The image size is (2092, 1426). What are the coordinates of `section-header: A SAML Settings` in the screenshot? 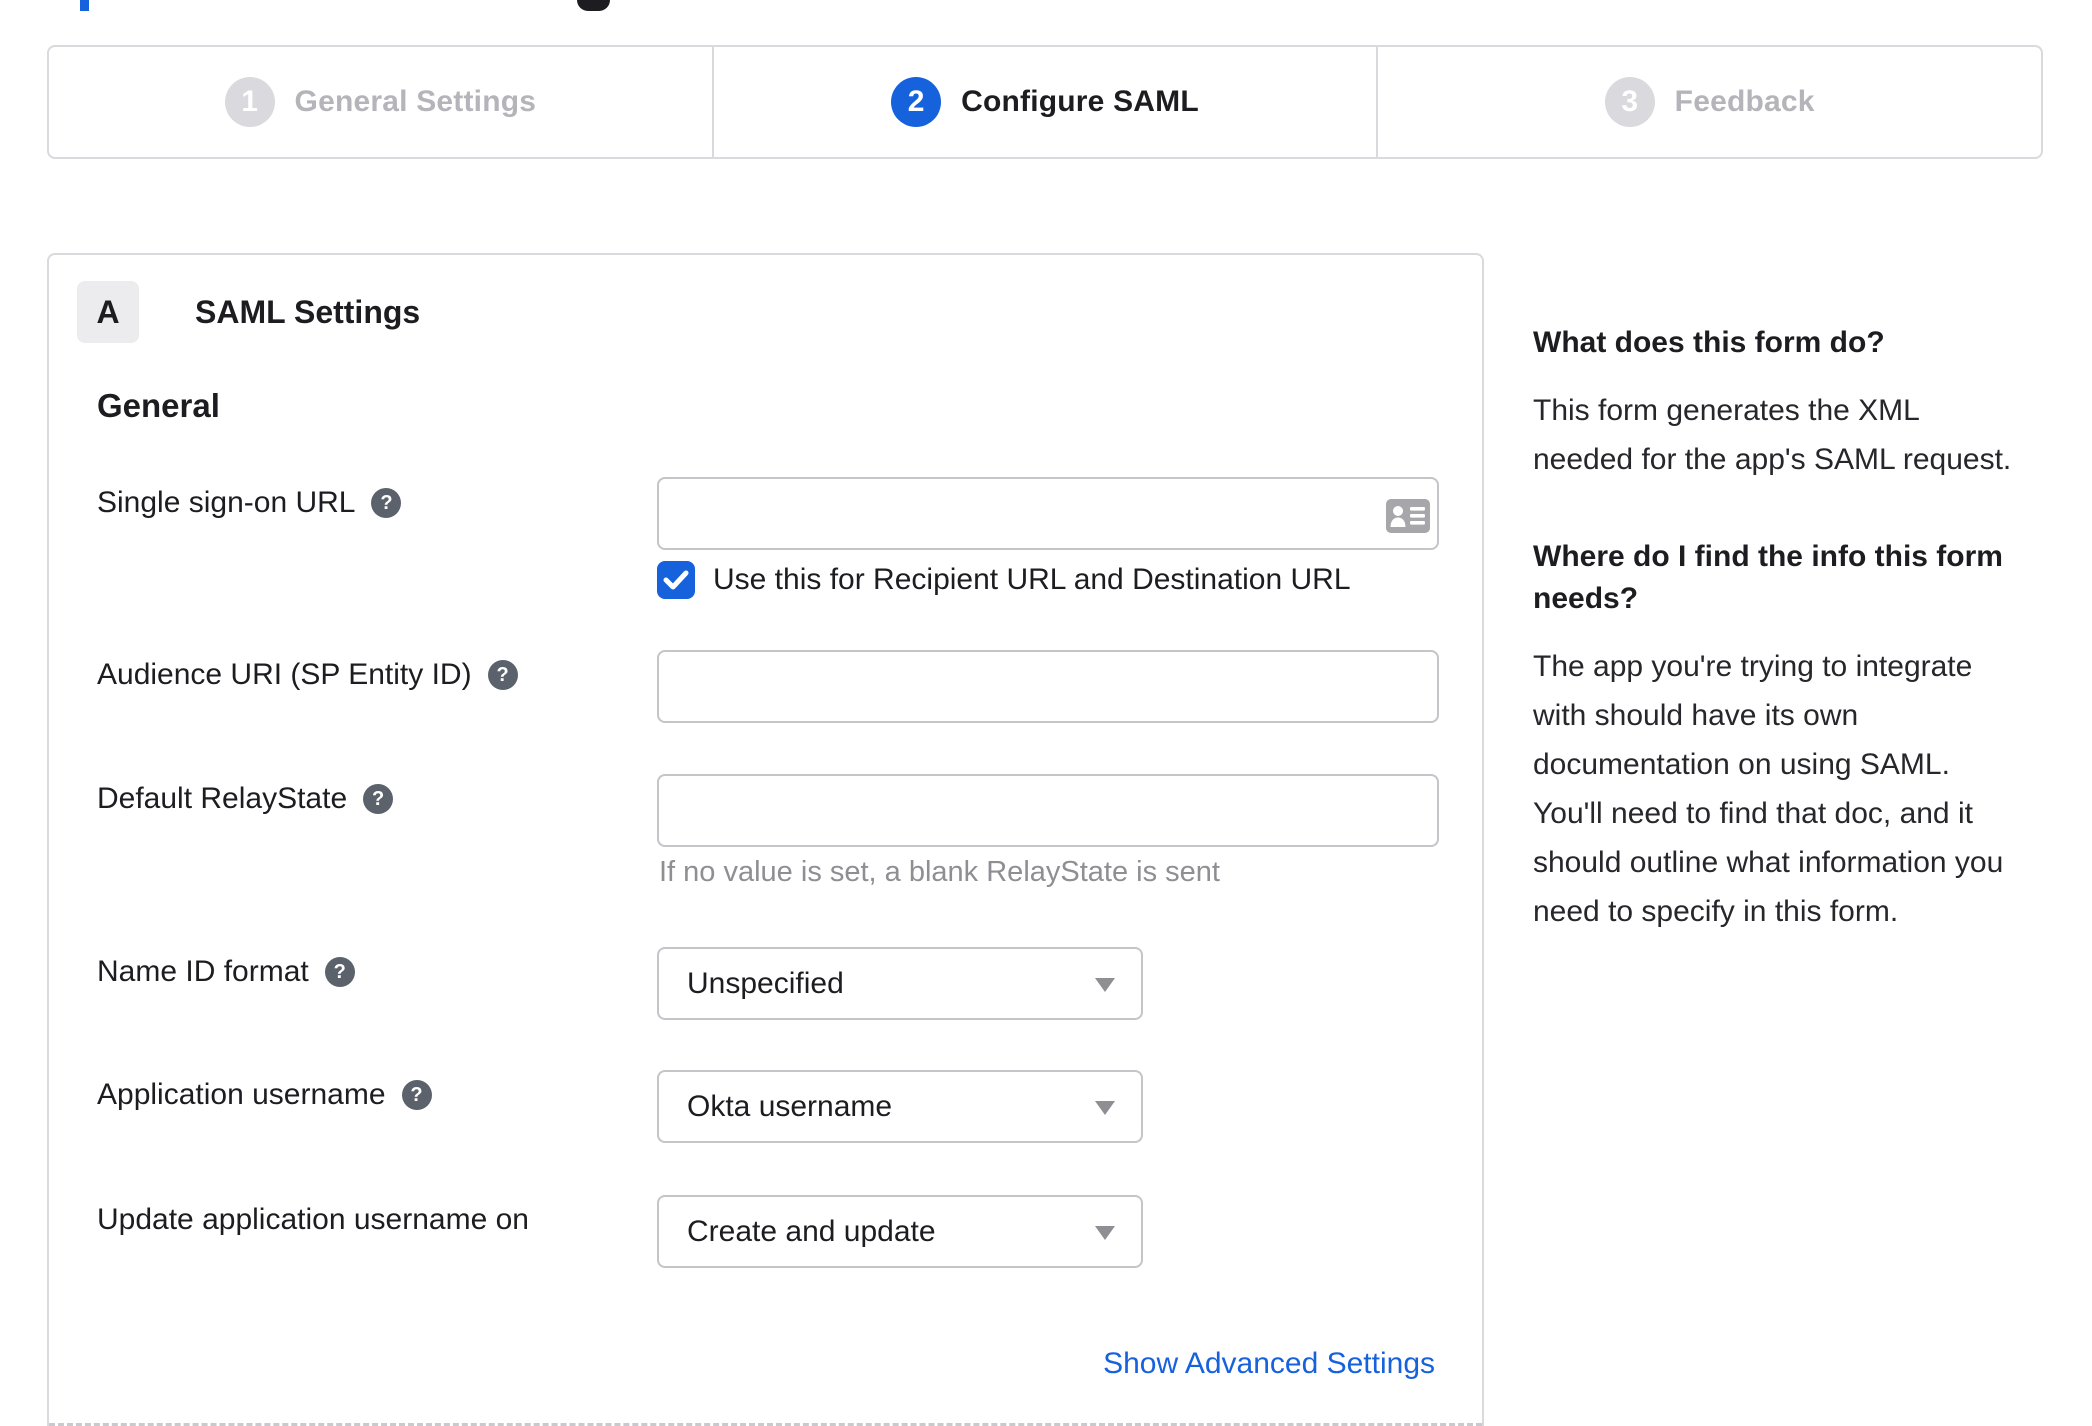 It's located at (248, 312).